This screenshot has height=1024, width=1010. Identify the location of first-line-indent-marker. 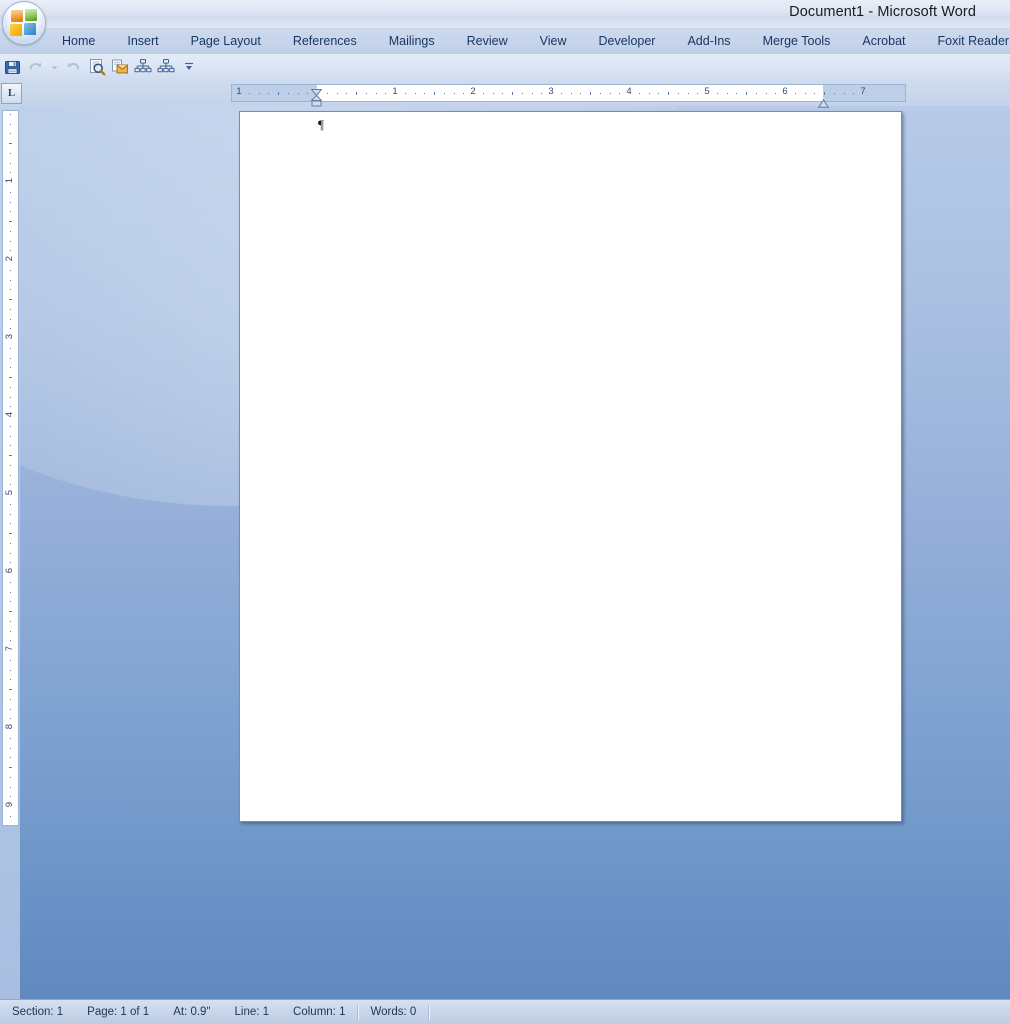
(316, 90).